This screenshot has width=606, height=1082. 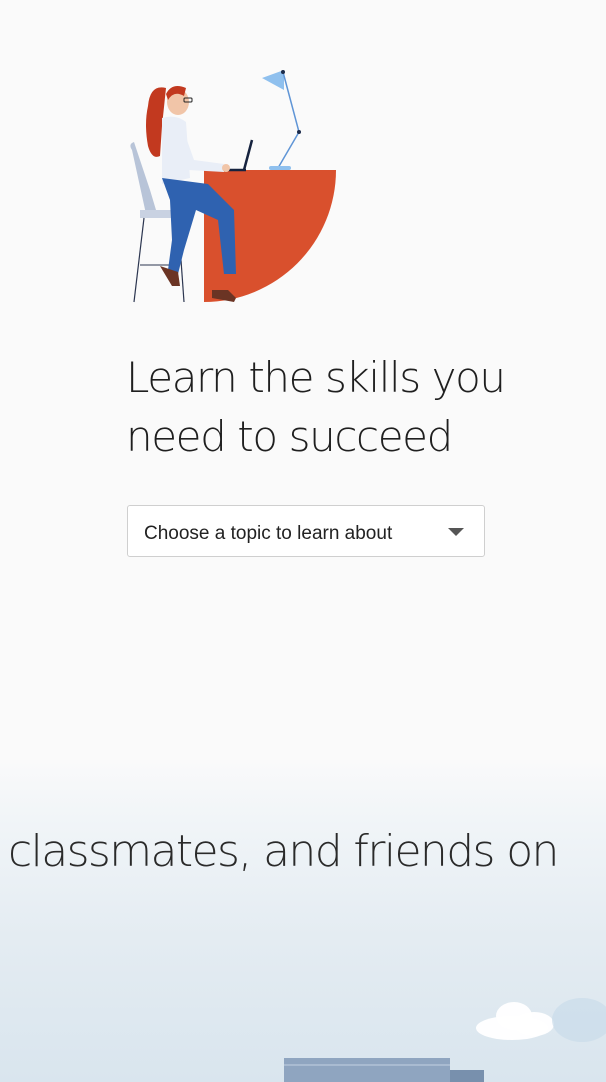 I want to click on topic-select-dropdown: Choose a topic to learn about, so click(x=306, y=531).